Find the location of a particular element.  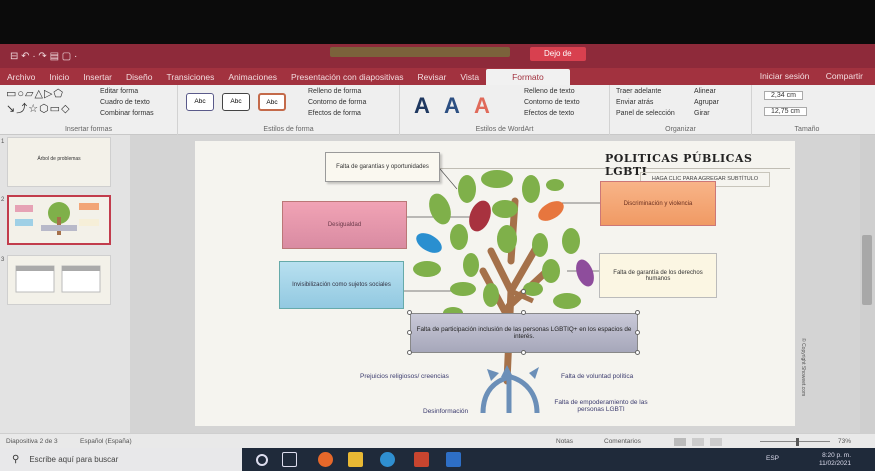

group-label: Insertar formas is located at coordinates (88, 129).